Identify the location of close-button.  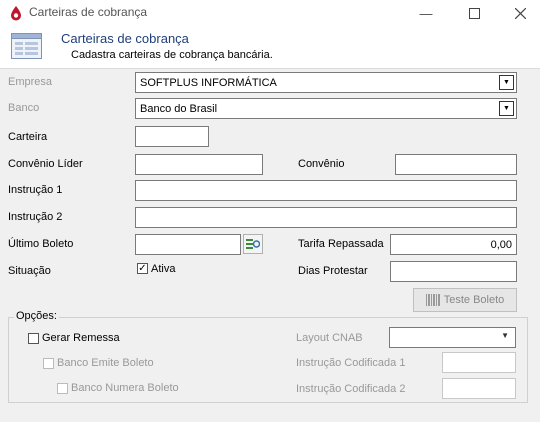
(518, 13).